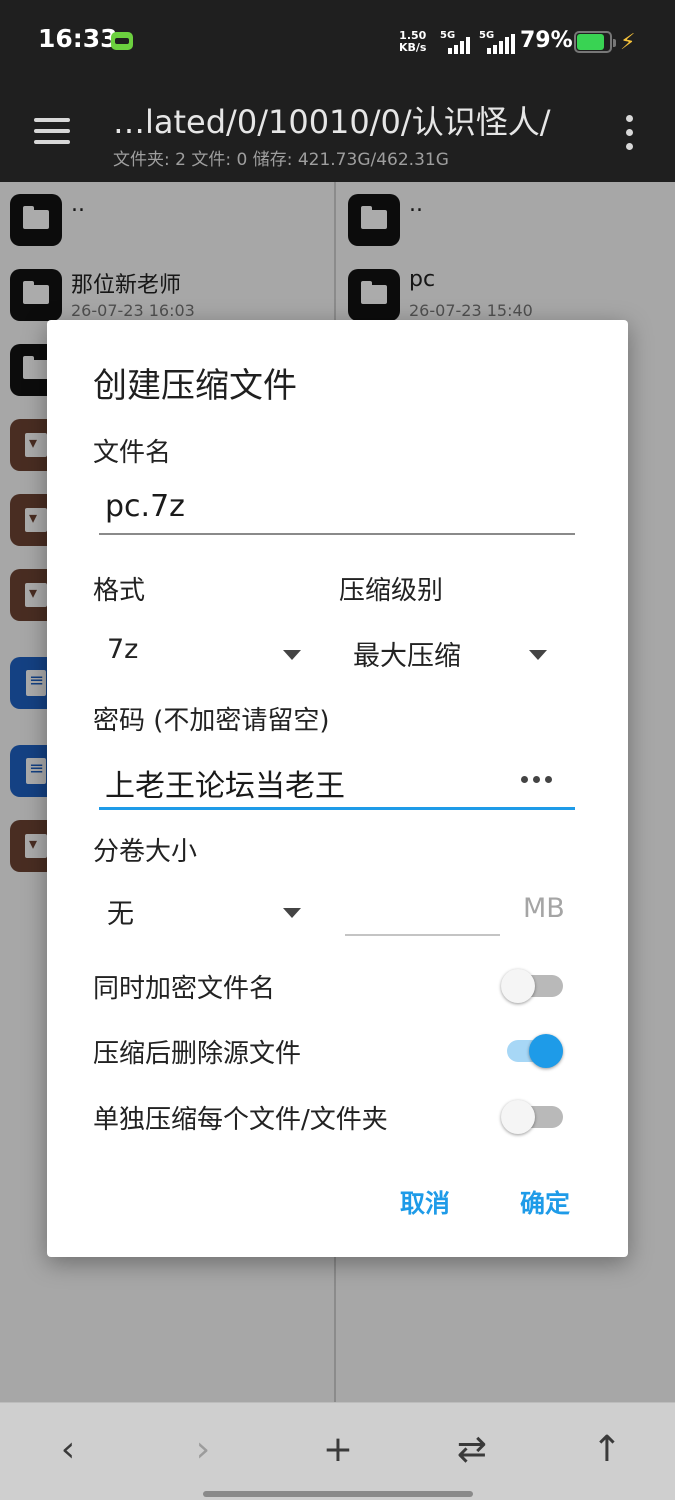  Describe the element at coordinates (281, 160) in the screenshot. I see `path-info: 文件夹: 2 文件: 0 储存: 421.73G/462.31G` at that location.